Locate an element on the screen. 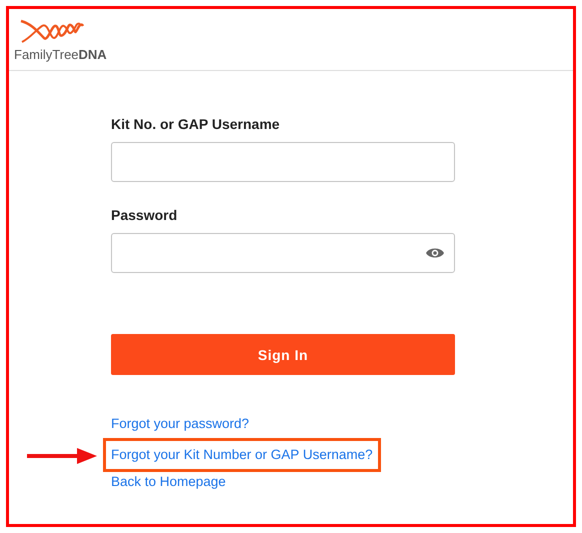 The width and height of the screenshot is (582, 533). username-field is located at coordinates (283, 162).